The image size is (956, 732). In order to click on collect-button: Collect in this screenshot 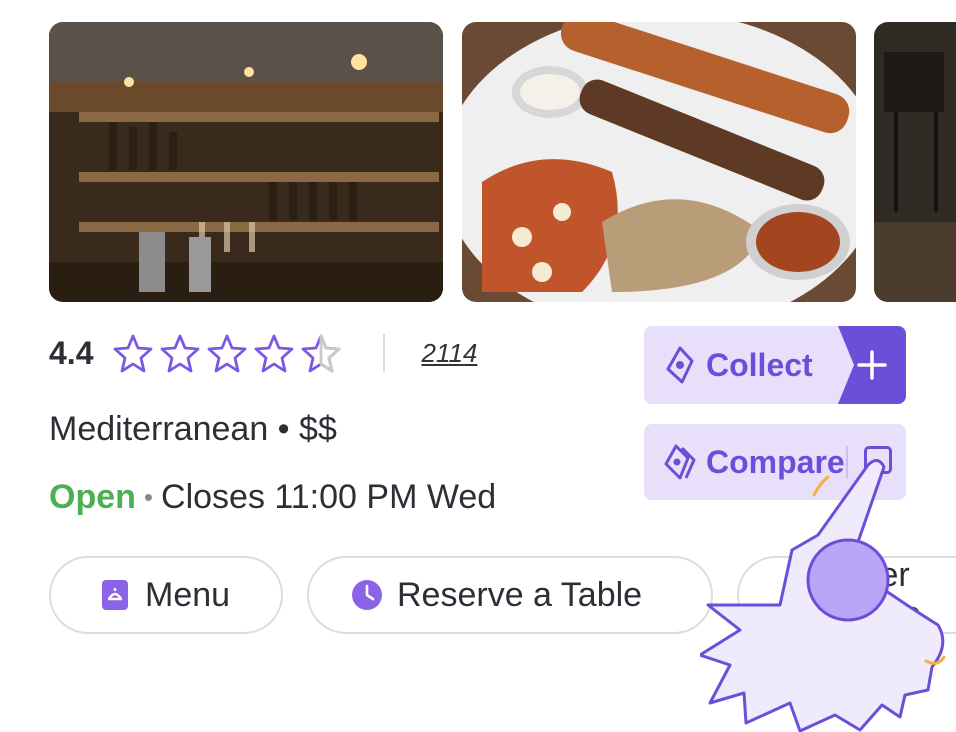, I will do `click(775, 365)`.